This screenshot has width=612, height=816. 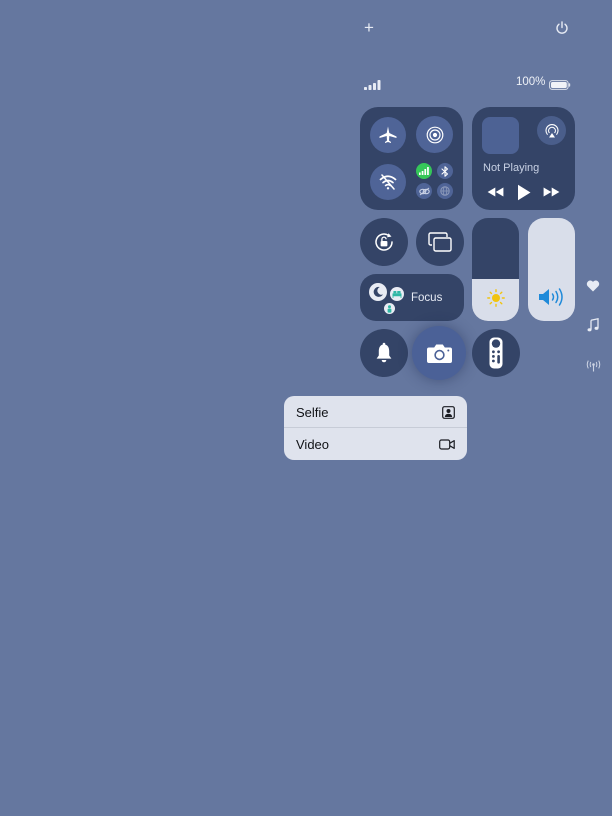 I want to click on screen-mirroring-button, so click(x=440, y=242).